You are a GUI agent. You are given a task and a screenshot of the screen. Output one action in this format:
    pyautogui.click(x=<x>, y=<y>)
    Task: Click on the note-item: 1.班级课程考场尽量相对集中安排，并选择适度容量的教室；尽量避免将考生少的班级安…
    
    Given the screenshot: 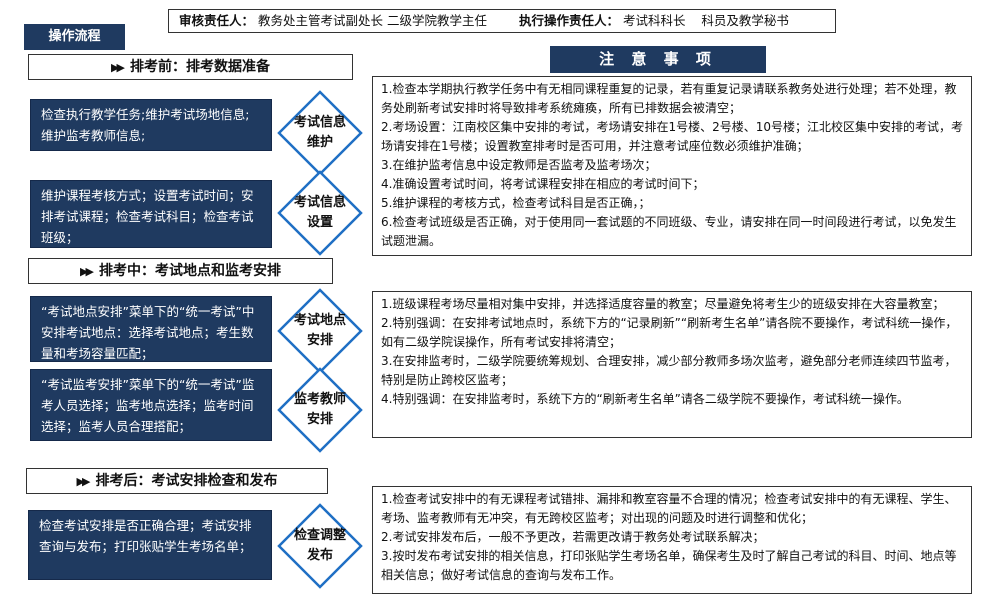 What is the action you would take?
    pyautogui.click(x=663, y=304)
    